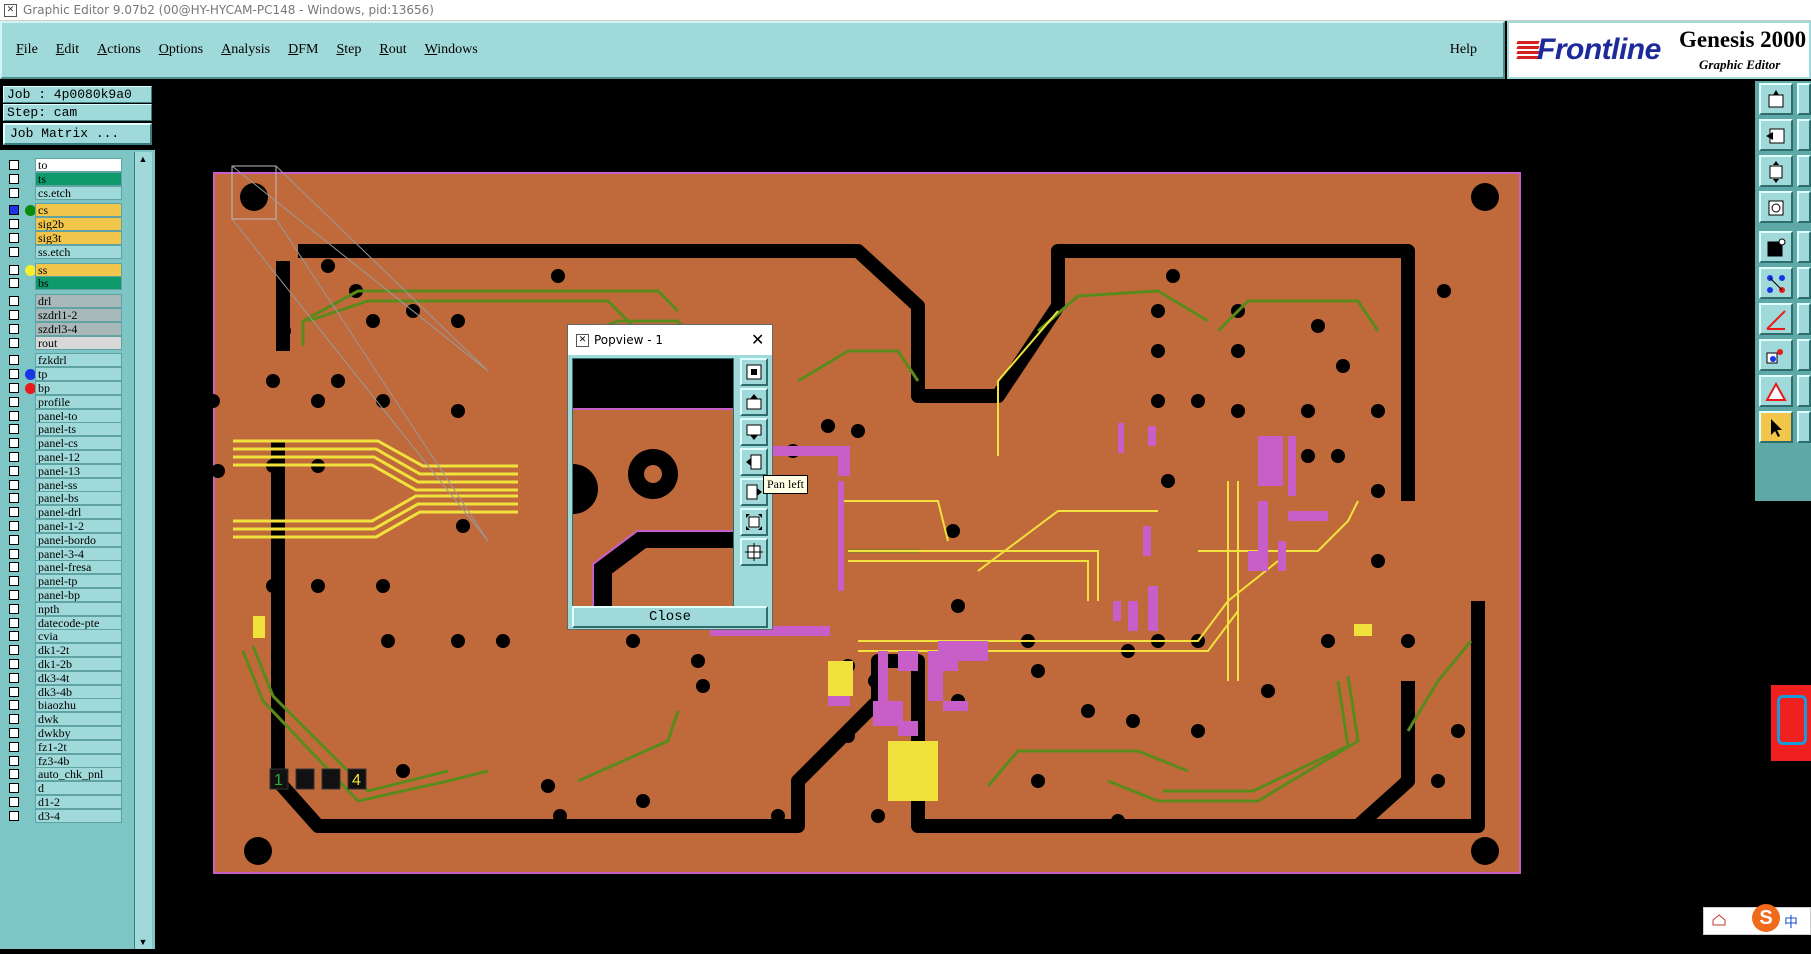 The height and width of the screenshot is (954, 1811). I want to click on layer-row-fz3-4b: fz3-4b, so click(64, 760).